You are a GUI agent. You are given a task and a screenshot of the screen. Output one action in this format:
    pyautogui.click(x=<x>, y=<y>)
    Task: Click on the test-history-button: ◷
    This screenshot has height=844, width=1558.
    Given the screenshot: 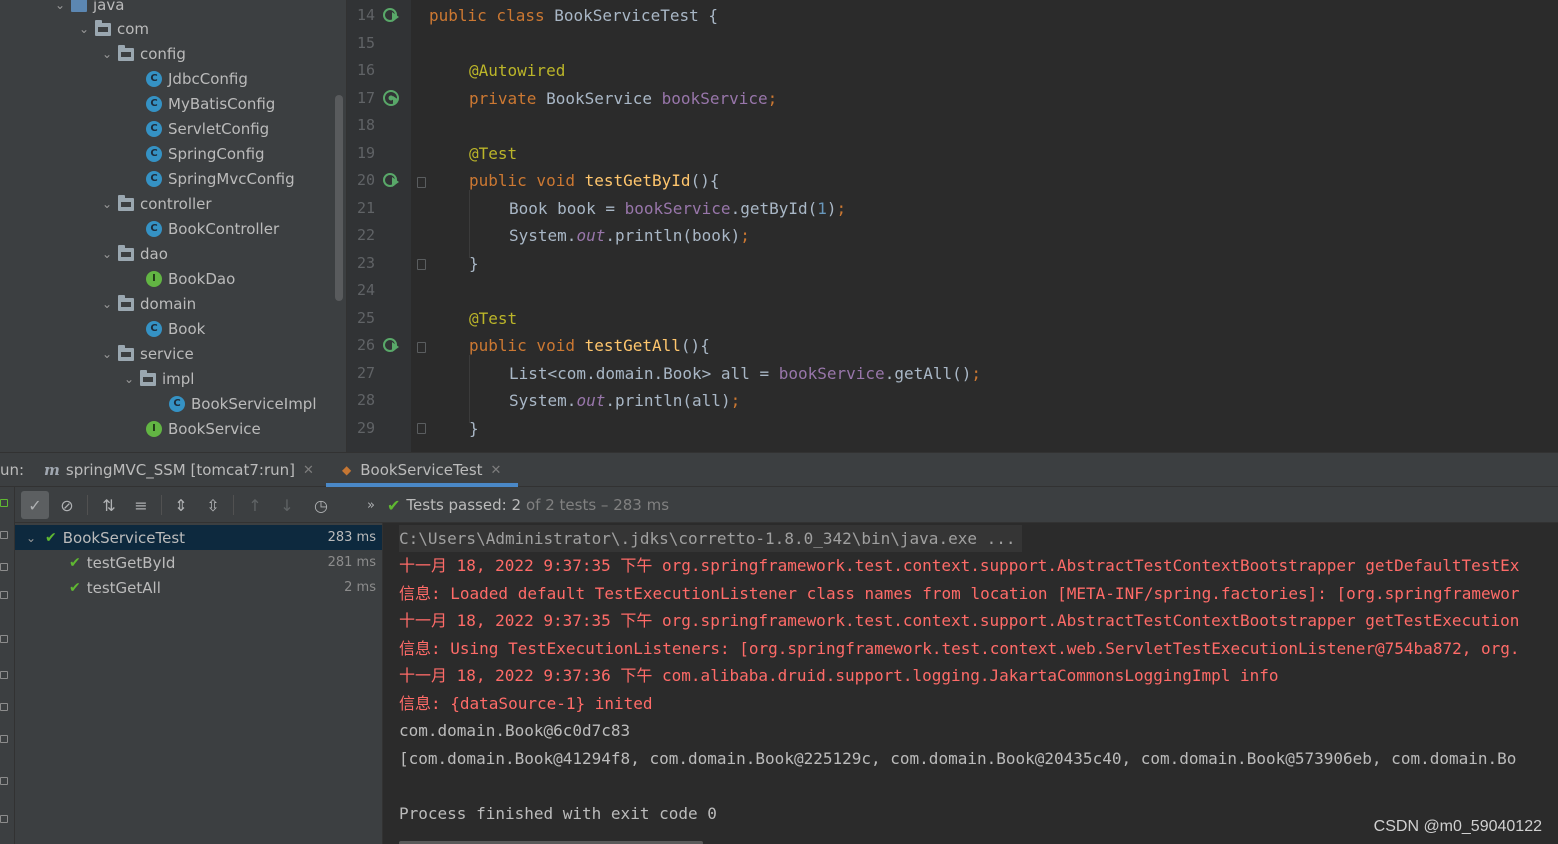 What is the action you would take?
    pyautogui.click(x=321, y=505)
    